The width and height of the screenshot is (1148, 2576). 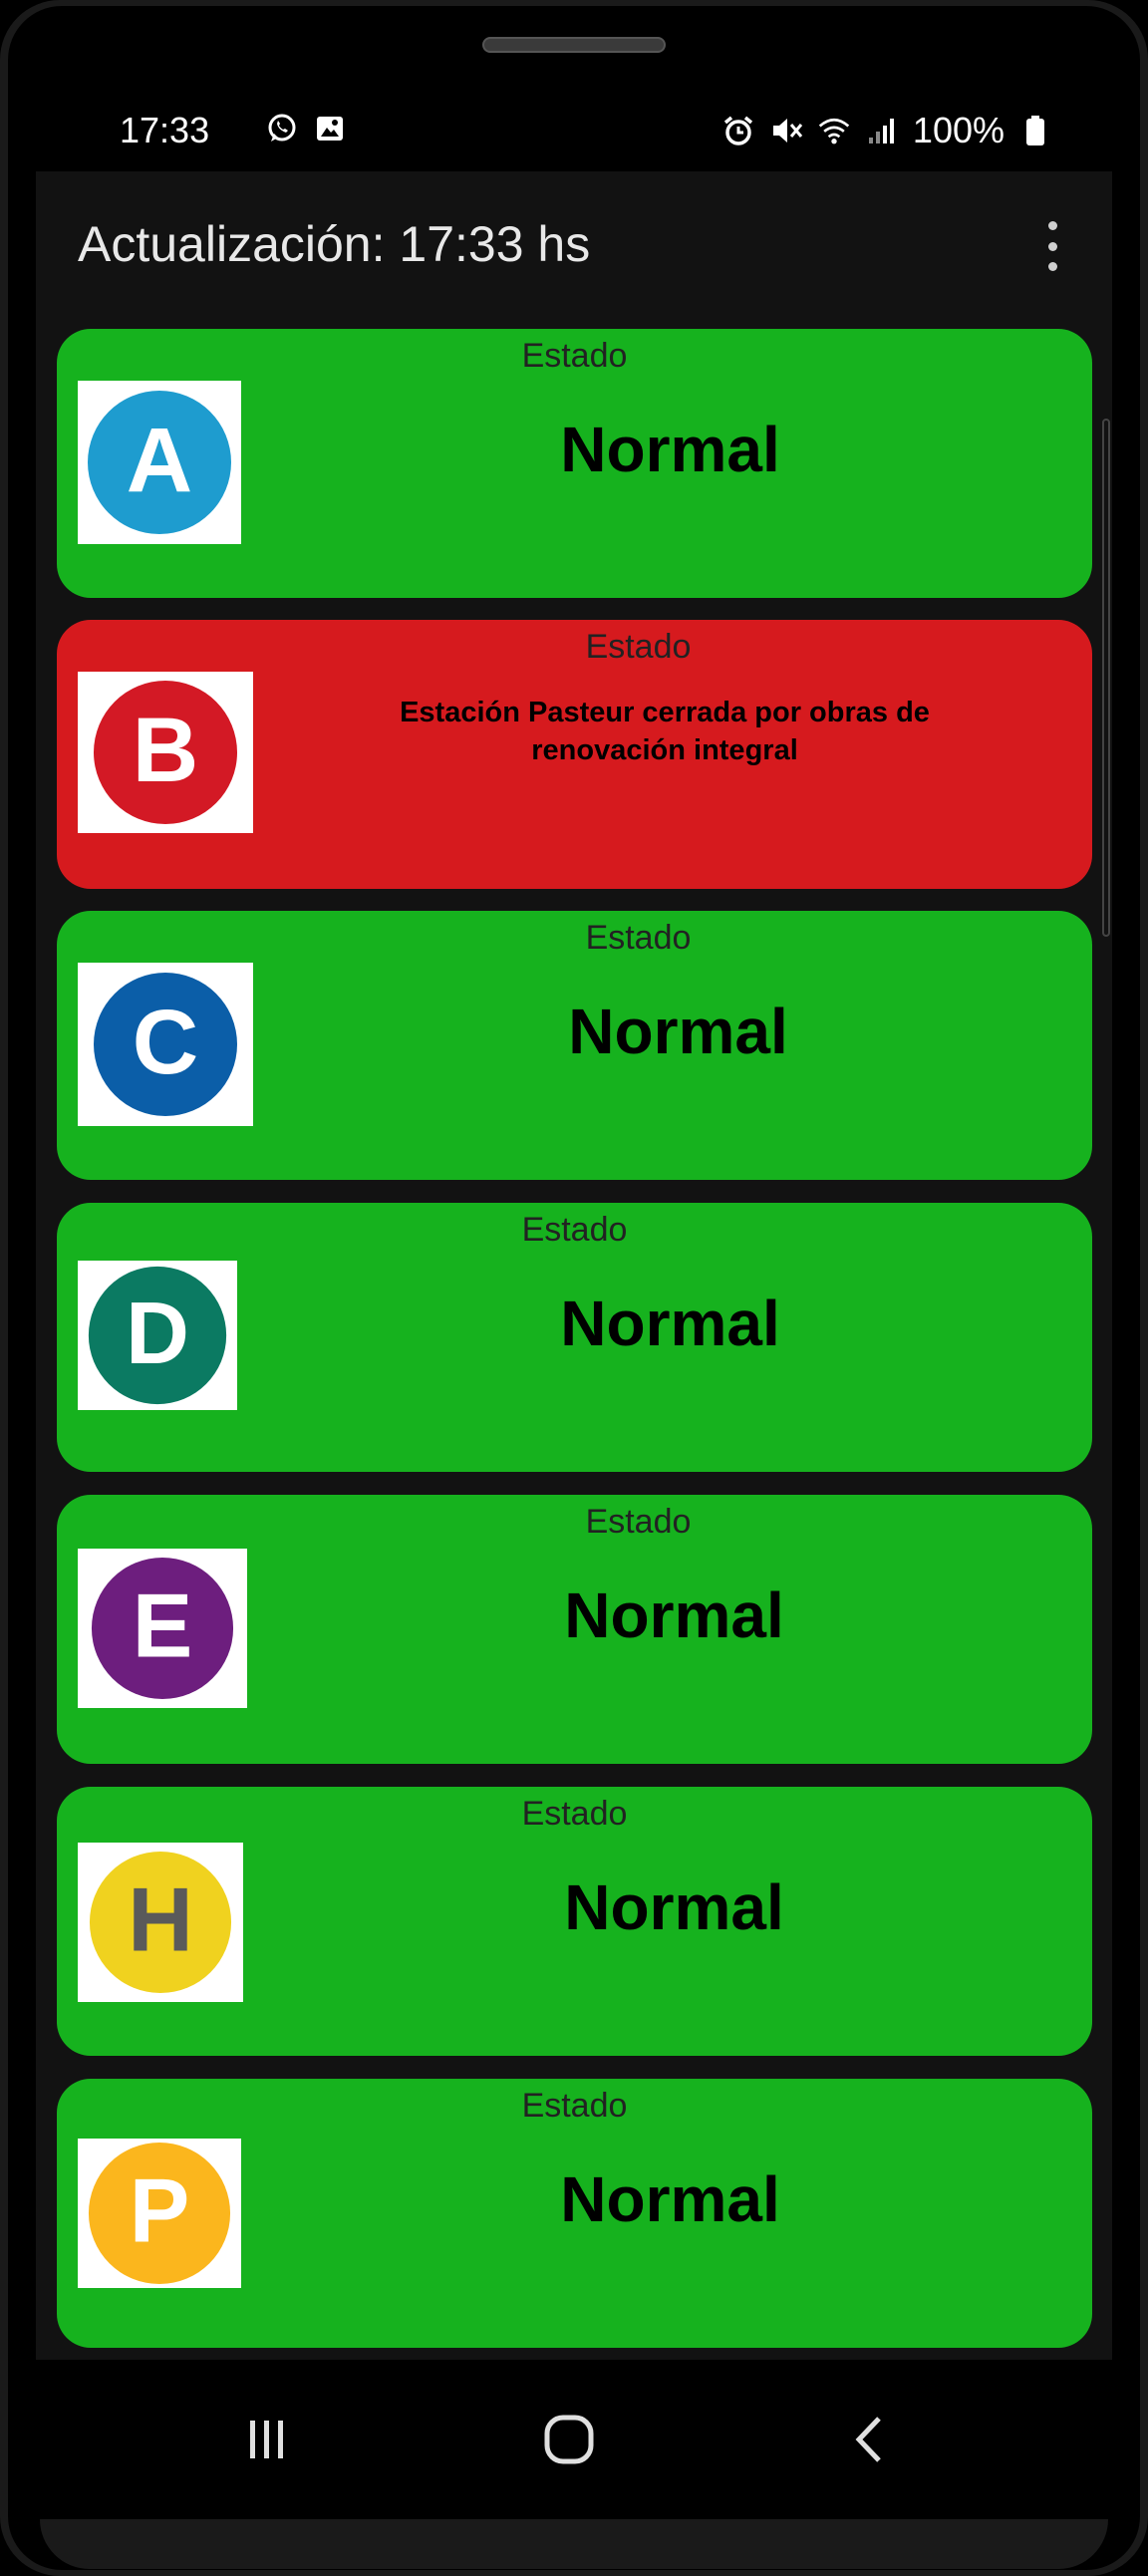 I want to click on alarm-icon, so click(x=738, y=130).